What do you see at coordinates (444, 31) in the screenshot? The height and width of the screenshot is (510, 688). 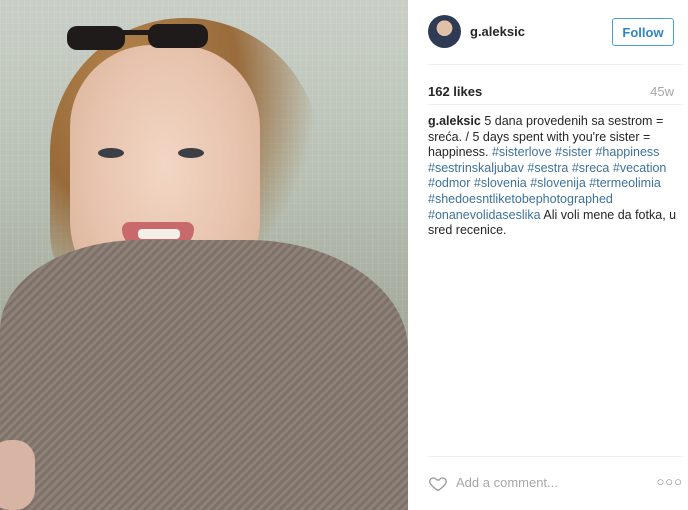 I see `avatar` at bounding box center [444, 31].